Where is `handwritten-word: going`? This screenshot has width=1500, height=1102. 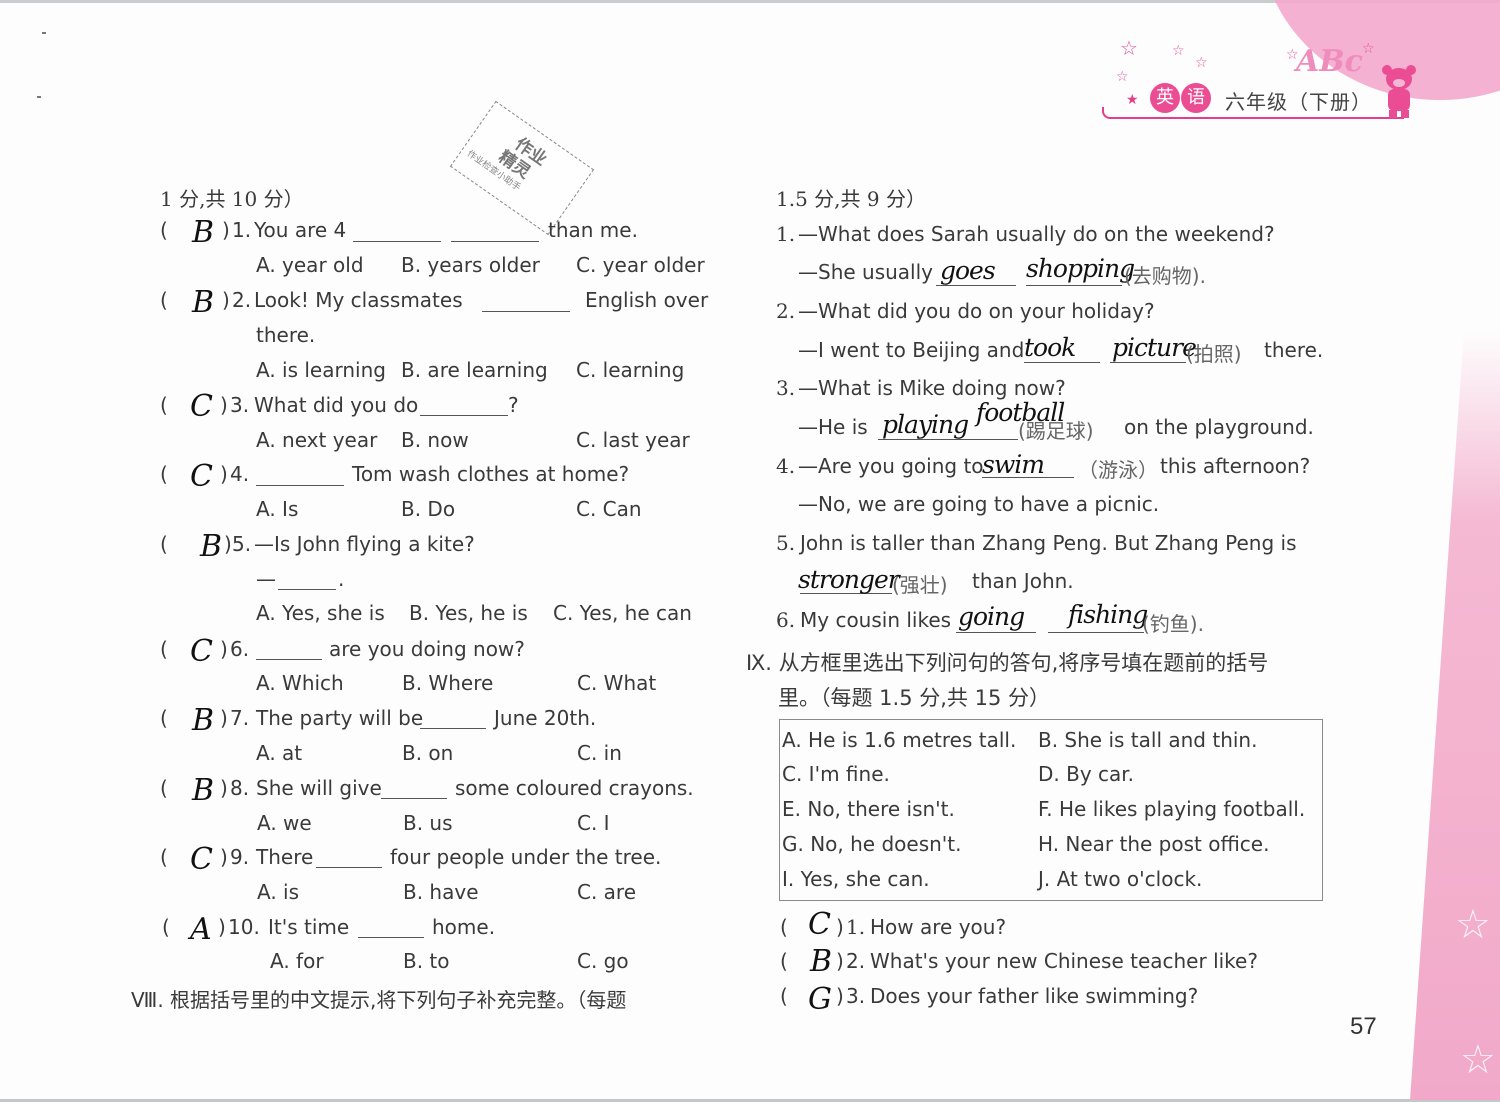
handwritten-word: going is located at coordinates (991, 616).